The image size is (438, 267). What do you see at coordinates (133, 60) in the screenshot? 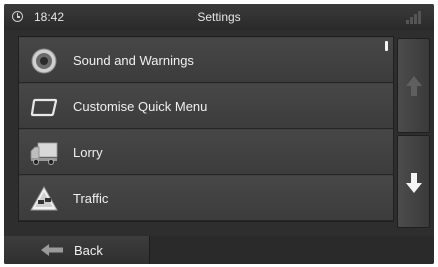
I see `menu-item-label: Sound and Warnings` at bounding box center [133, 60].